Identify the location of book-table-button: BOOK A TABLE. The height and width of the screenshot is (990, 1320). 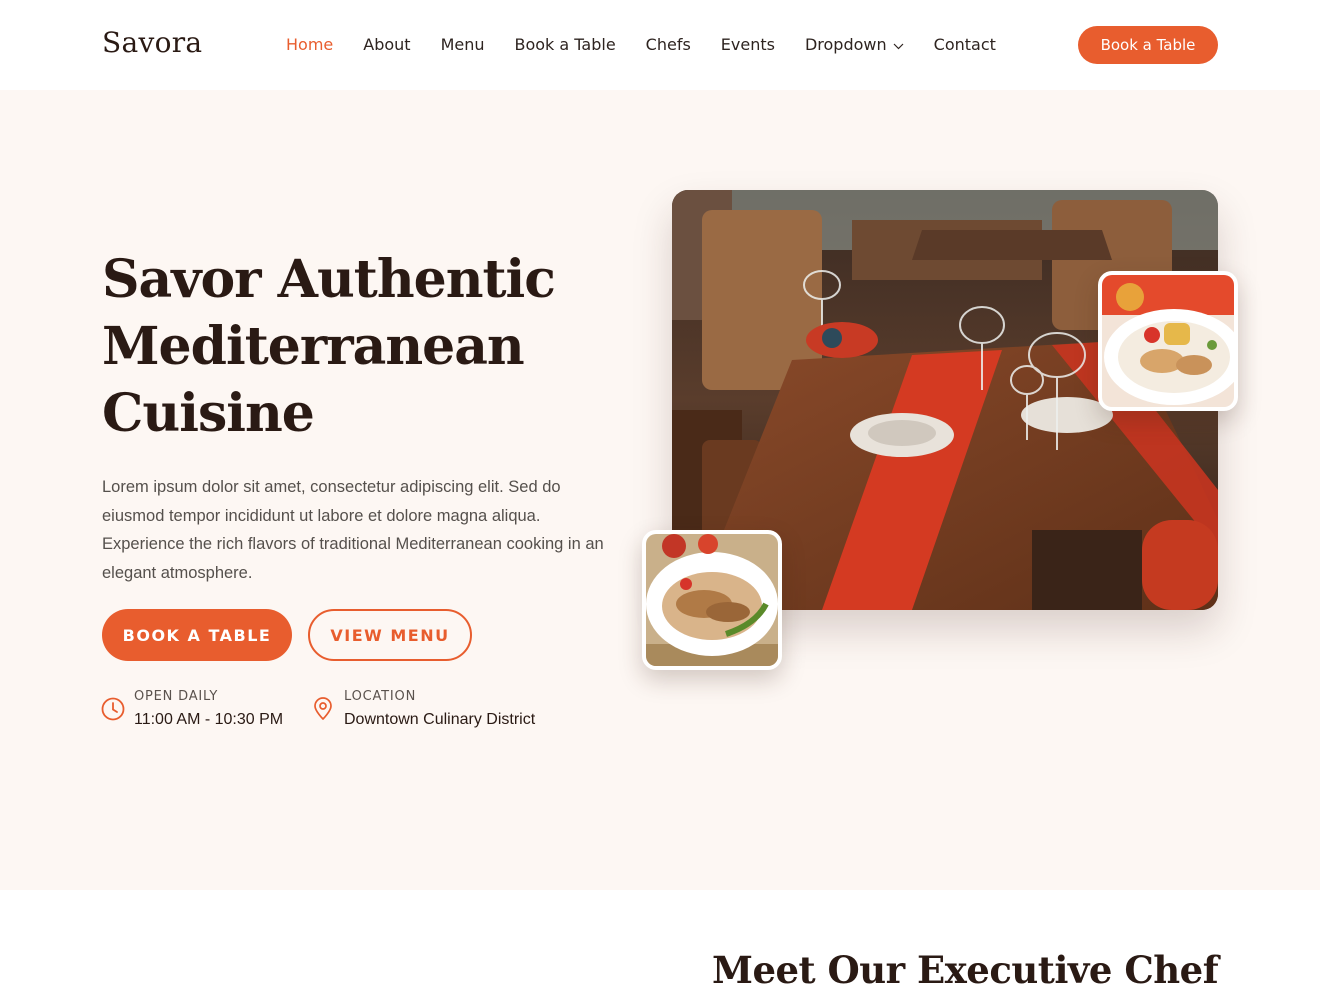
(197, 635).